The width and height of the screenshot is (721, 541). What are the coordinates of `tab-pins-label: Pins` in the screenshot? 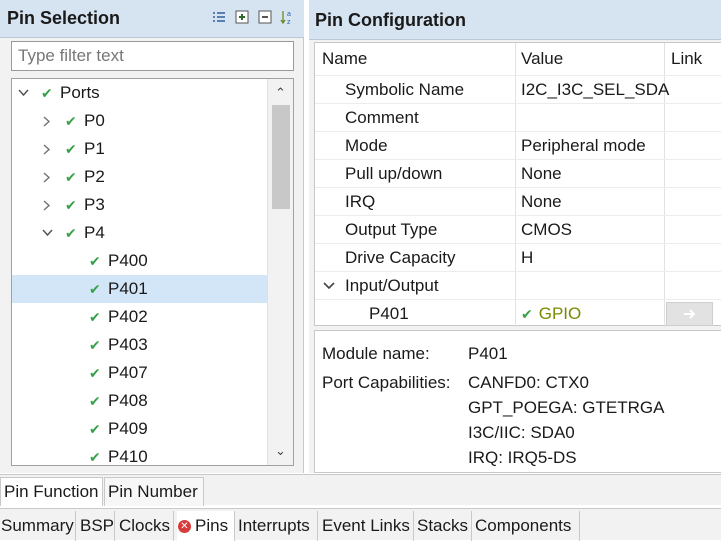 It's located at (212, 525).